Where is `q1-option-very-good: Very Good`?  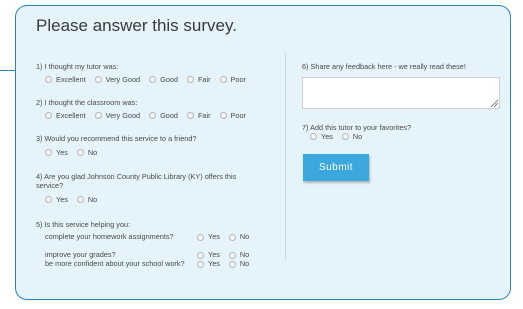
q1-option-very-good: Very Good is located at coordinates (117, 79).